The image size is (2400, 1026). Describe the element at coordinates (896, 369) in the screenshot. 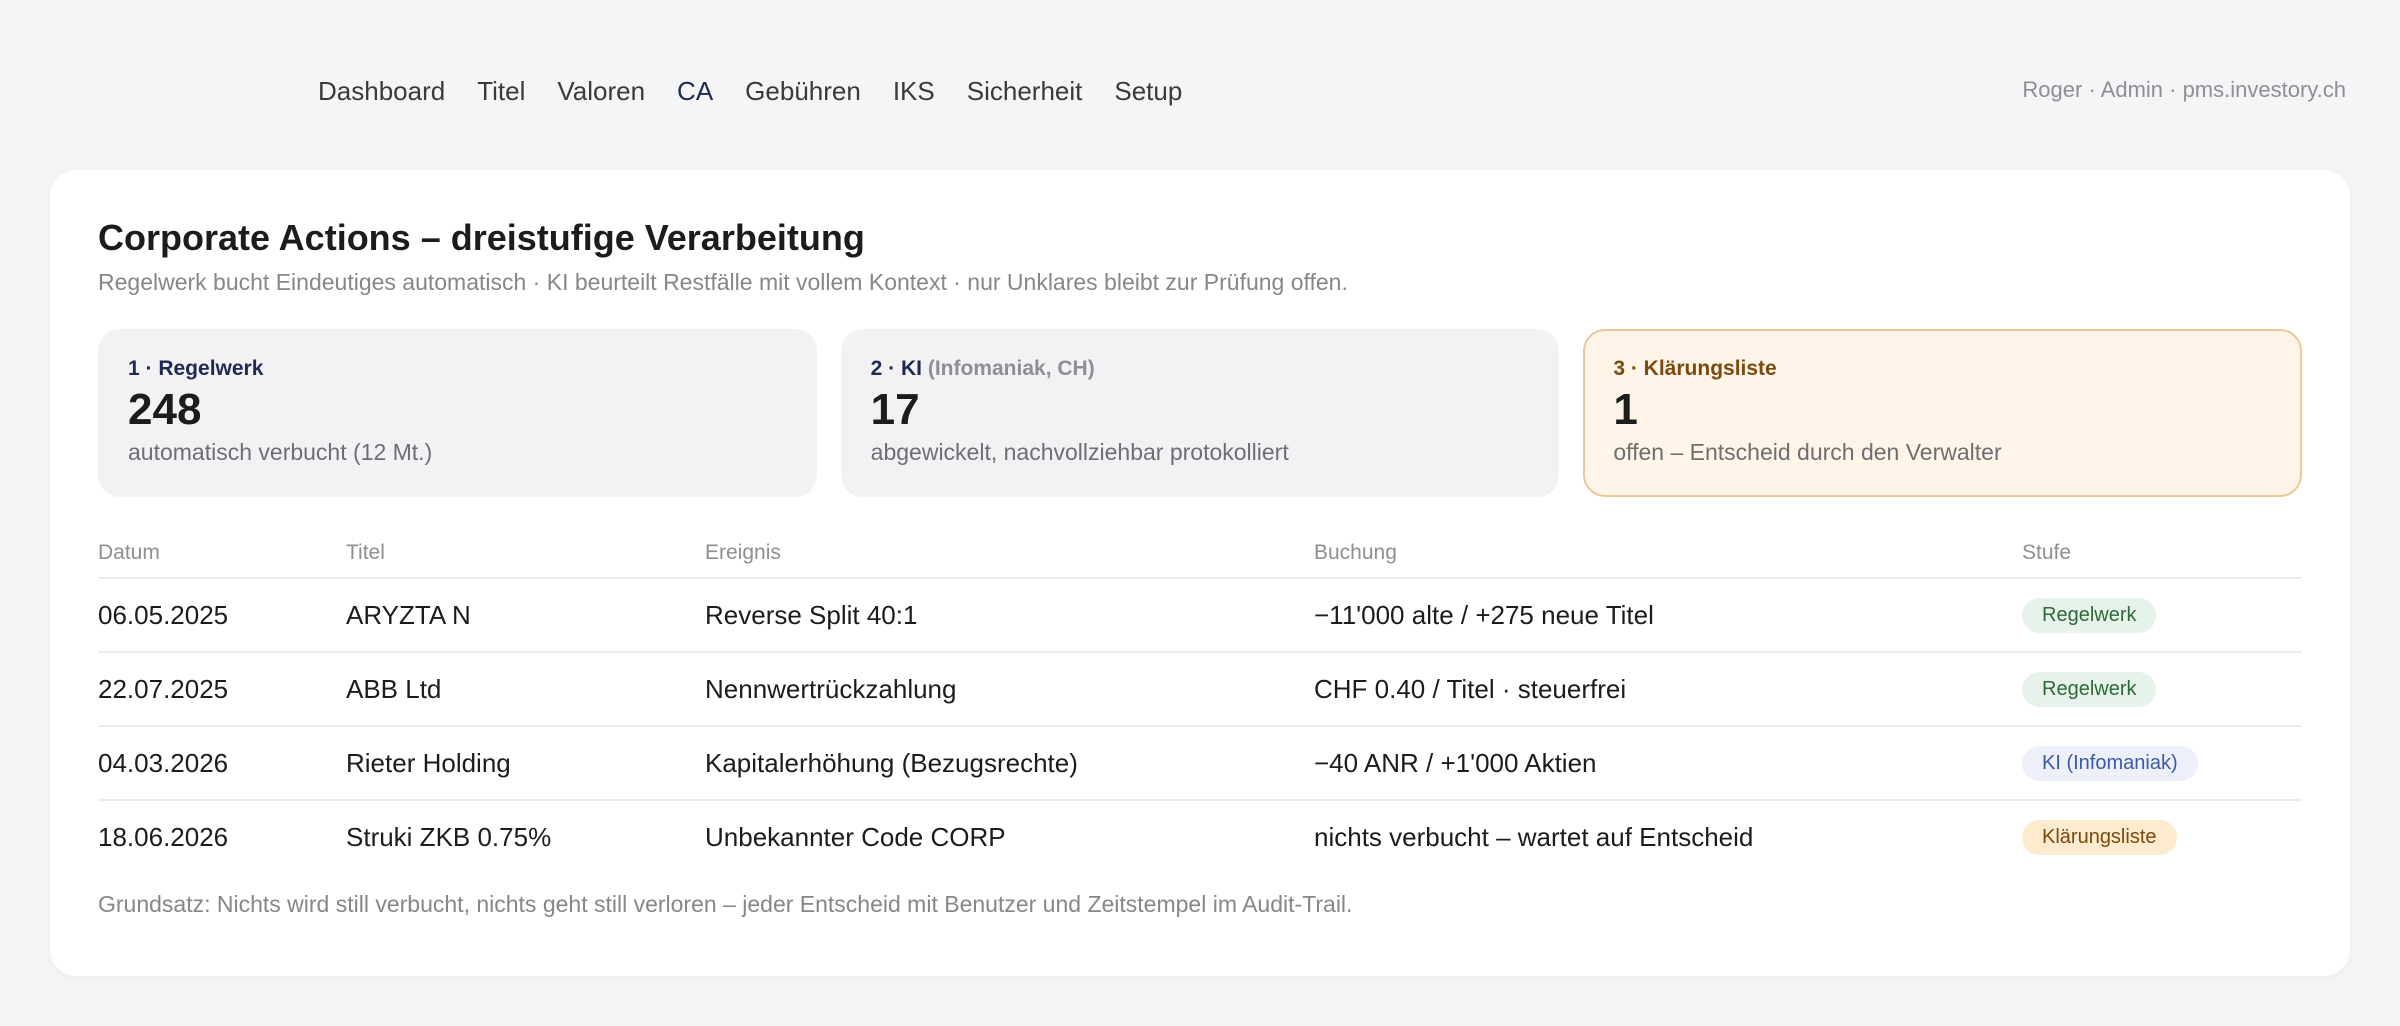

I see `stage-label-text: 2 · KI` at that location.